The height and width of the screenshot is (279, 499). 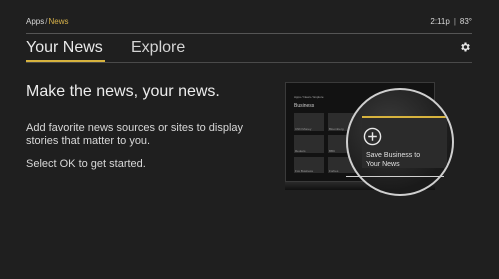 I want to click on breadcrumb-news: News, so click(x=58, y=21).